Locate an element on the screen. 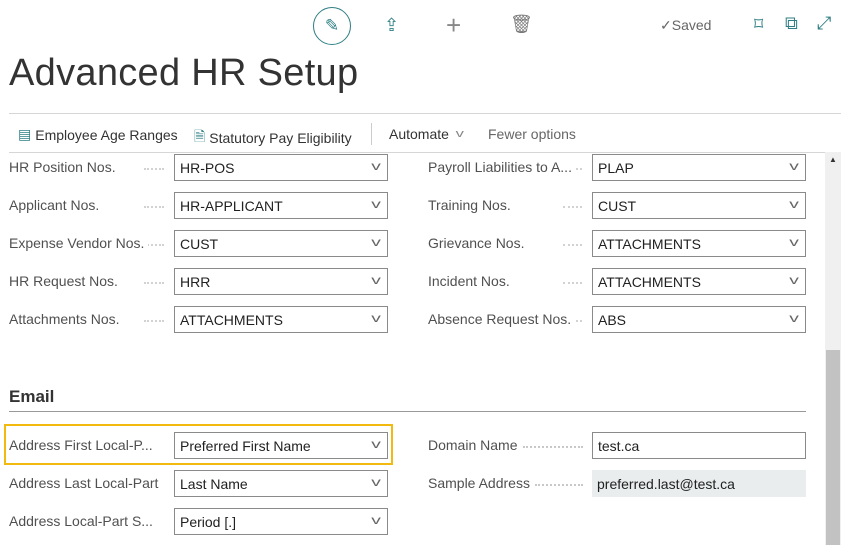  open-new-window-button: ⧉ is located at coordinates (791, 23).